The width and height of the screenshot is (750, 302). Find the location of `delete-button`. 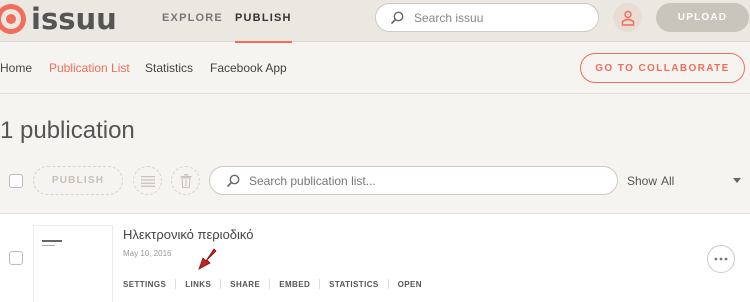

delete-button is located at coordinates (185, 180).